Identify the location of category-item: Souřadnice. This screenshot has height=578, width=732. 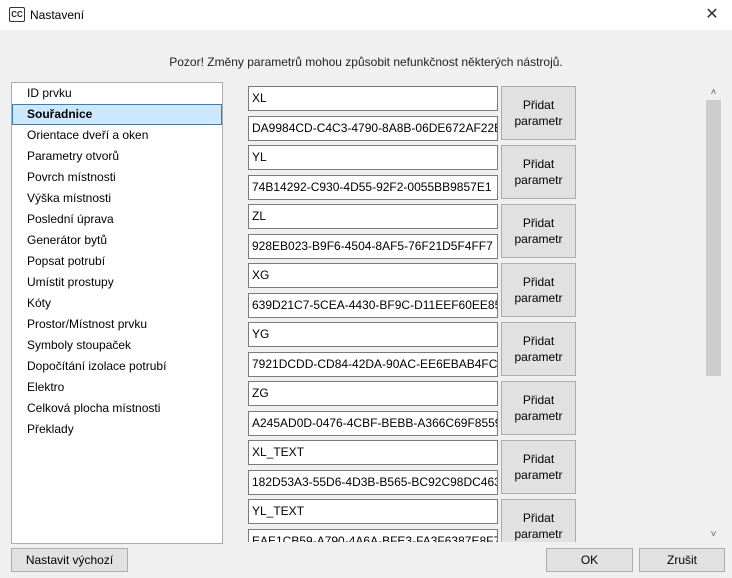
(117, 114).